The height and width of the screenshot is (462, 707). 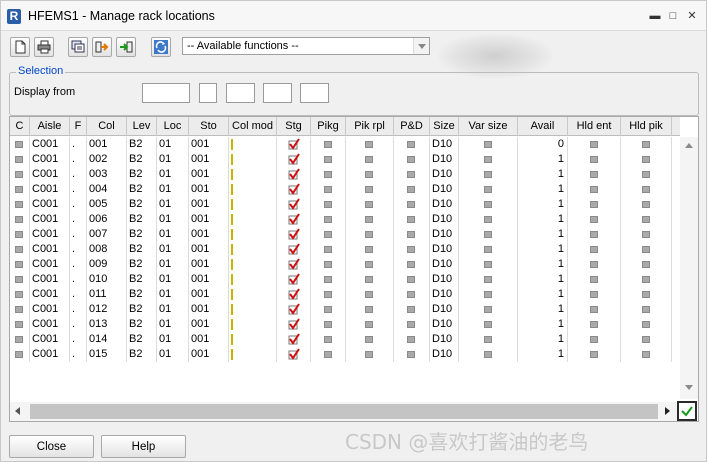 I want to click on column-header: Loc, so click(x=173, y=126).